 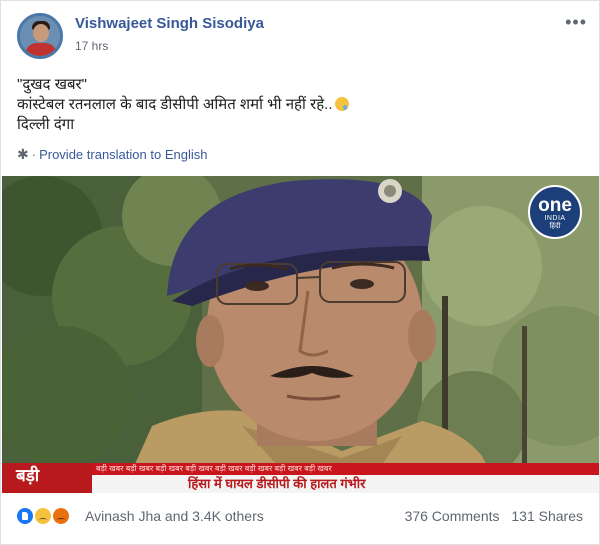 I want to click on logo-hindi: हिंदी, so click(x=555, y=226).